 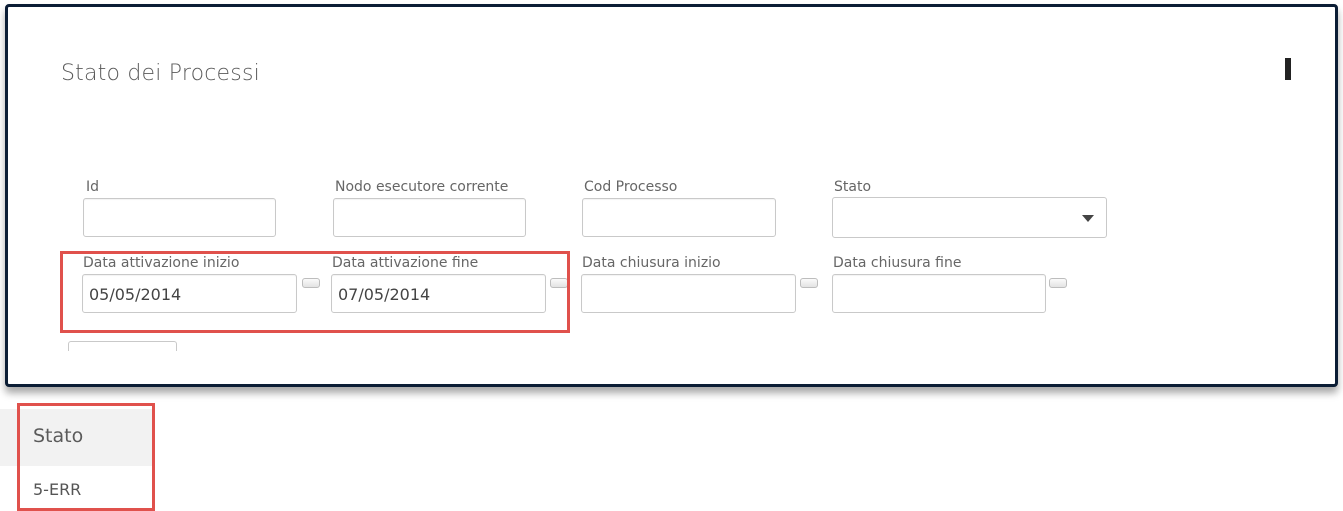 I want to click on chevron-down-icon, so click(x=1088, y=218).